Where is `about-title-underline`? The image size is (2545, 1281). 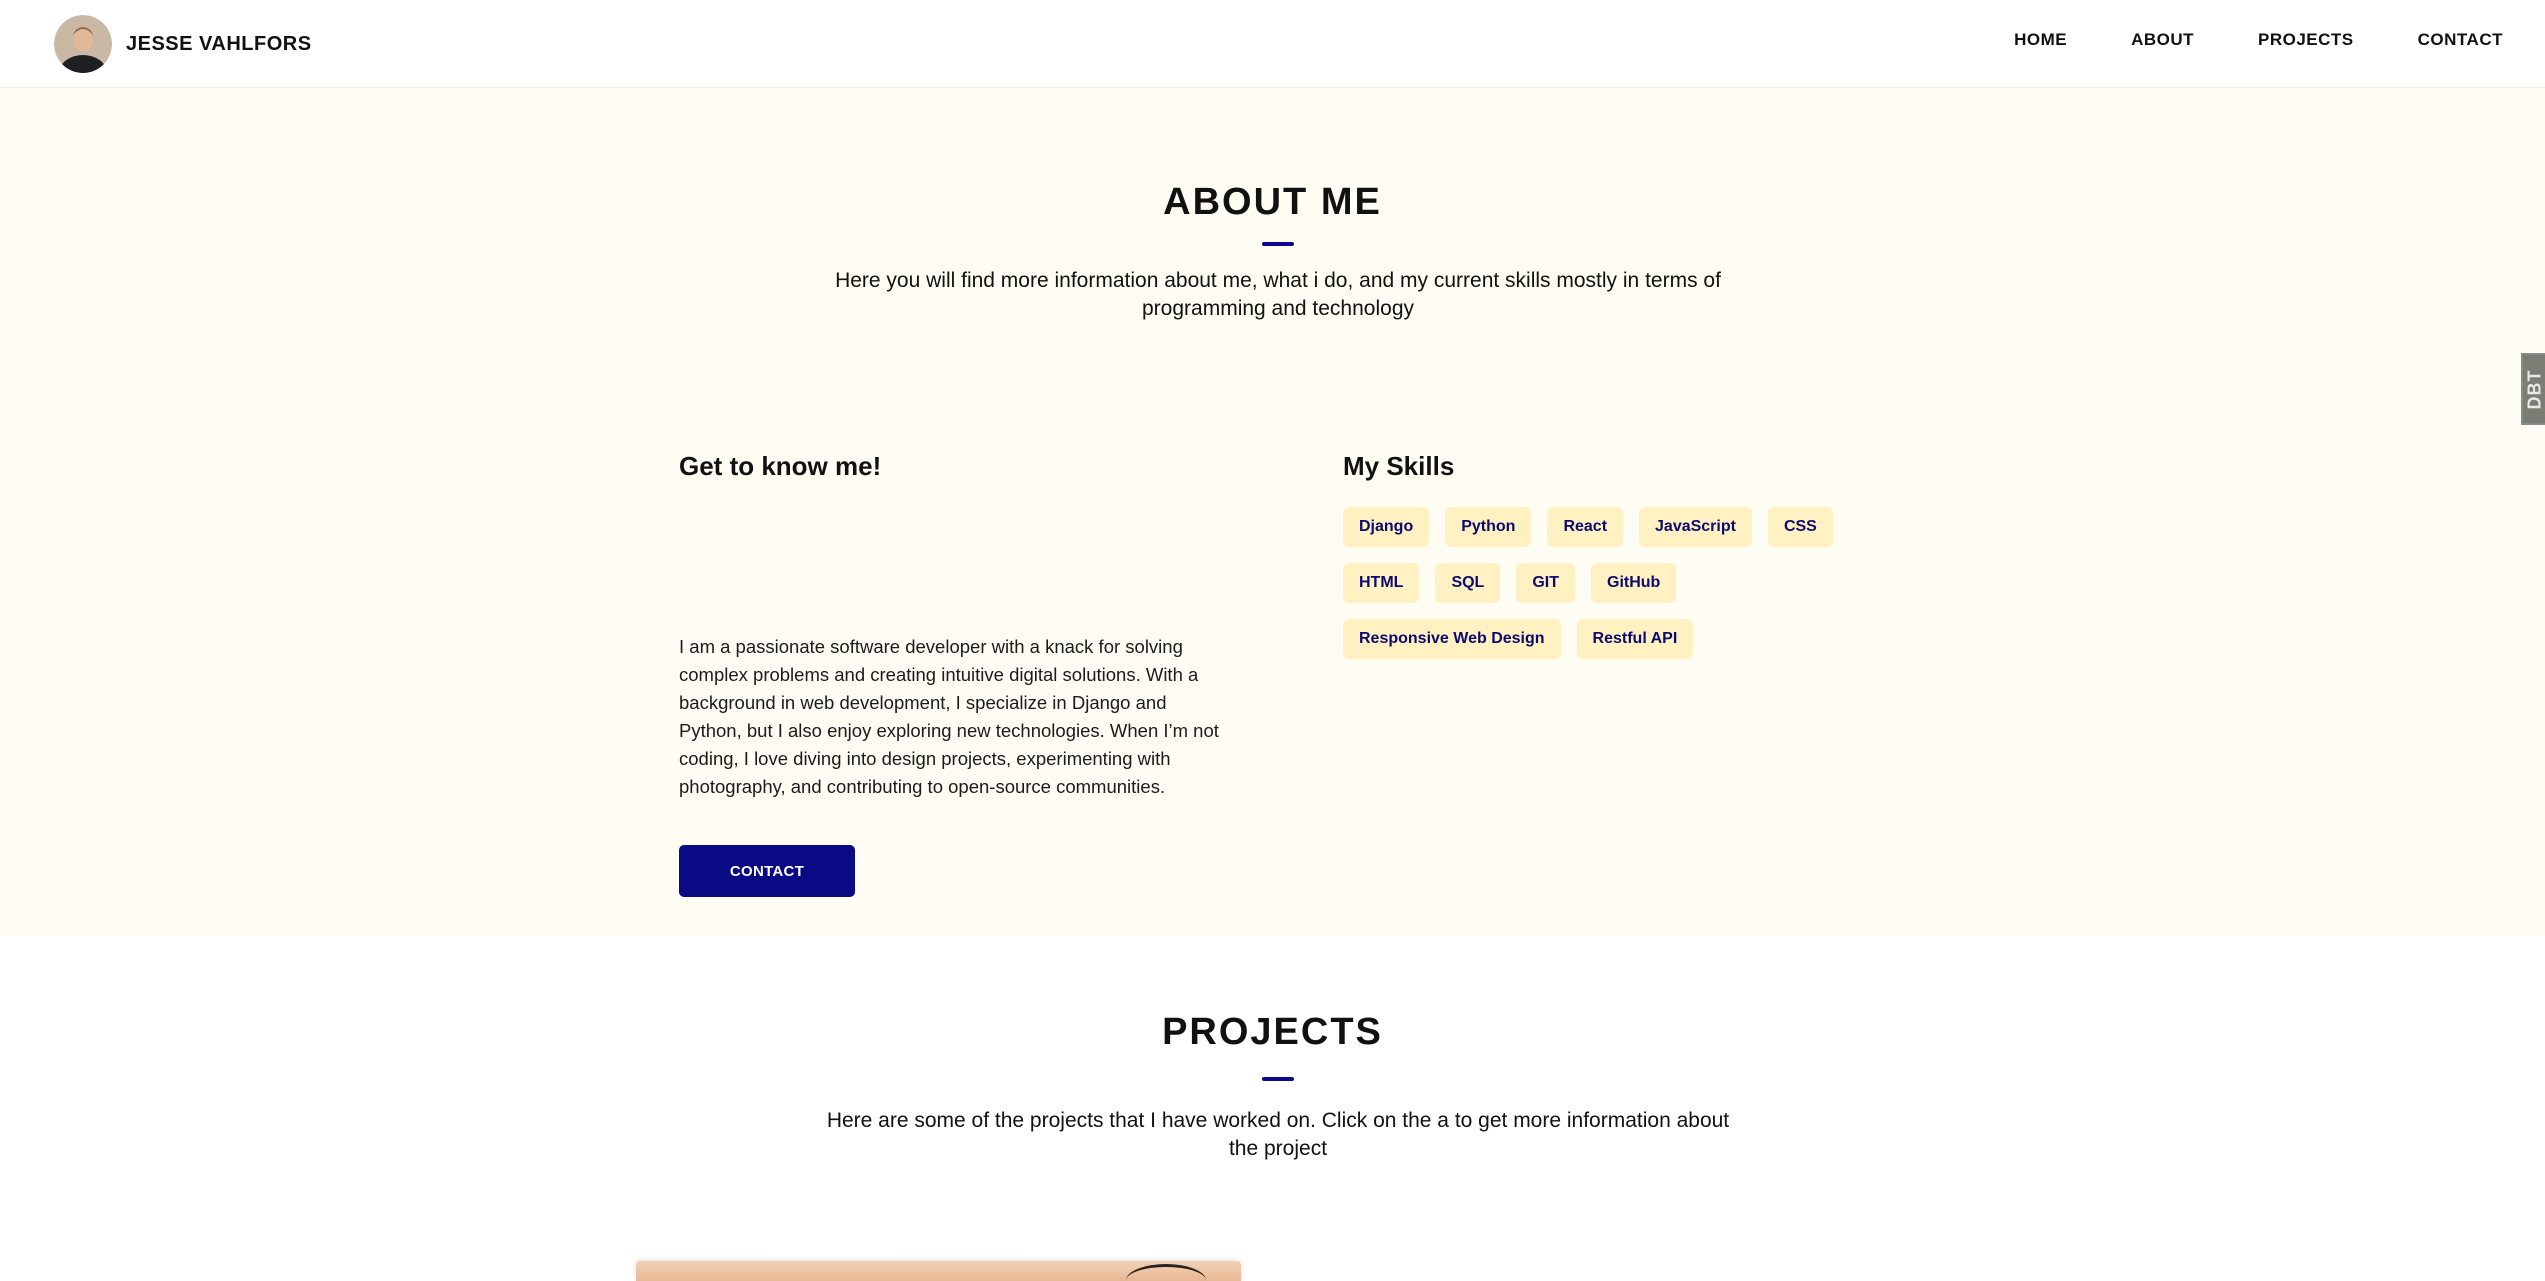
about-title-underline is located at coordinates (1278, 244).